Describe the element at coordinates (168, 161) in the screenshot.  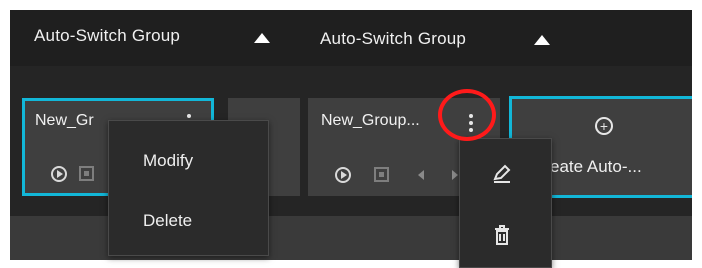
I see `modify-menu-item: Modify` at that location.